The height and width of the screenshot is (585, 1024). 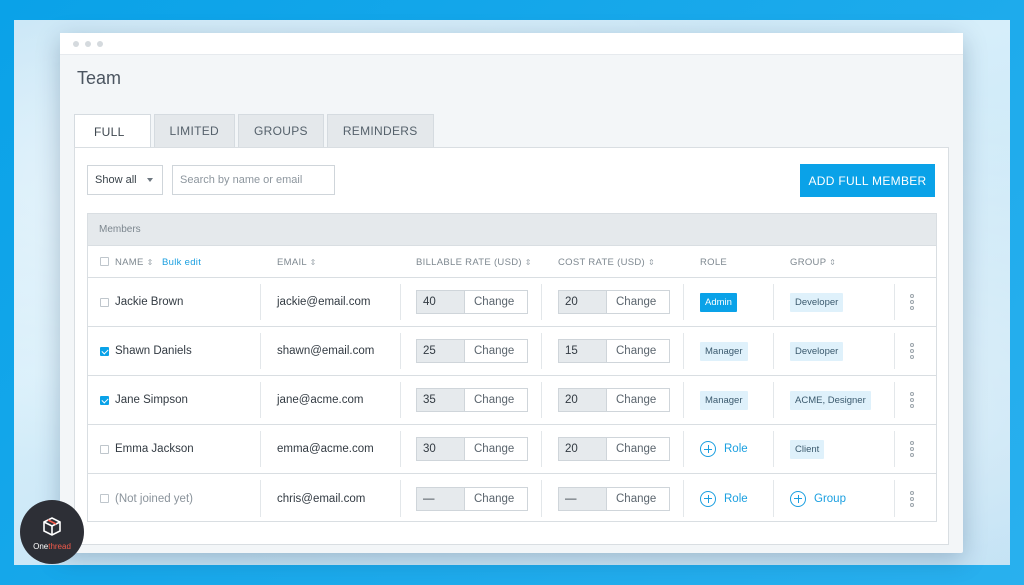 I want to click on members-section-label: Members, so click(x=512, y=230).